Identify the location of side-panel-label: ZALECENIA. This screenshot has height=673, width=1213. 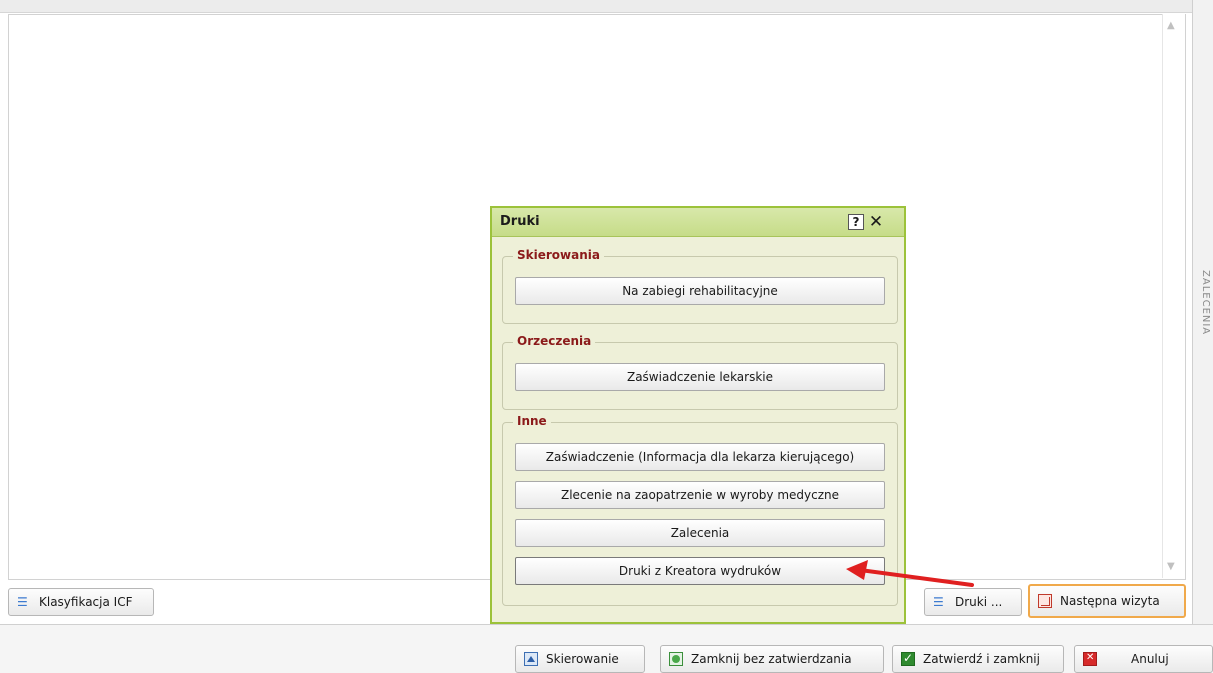
(1205, 303).